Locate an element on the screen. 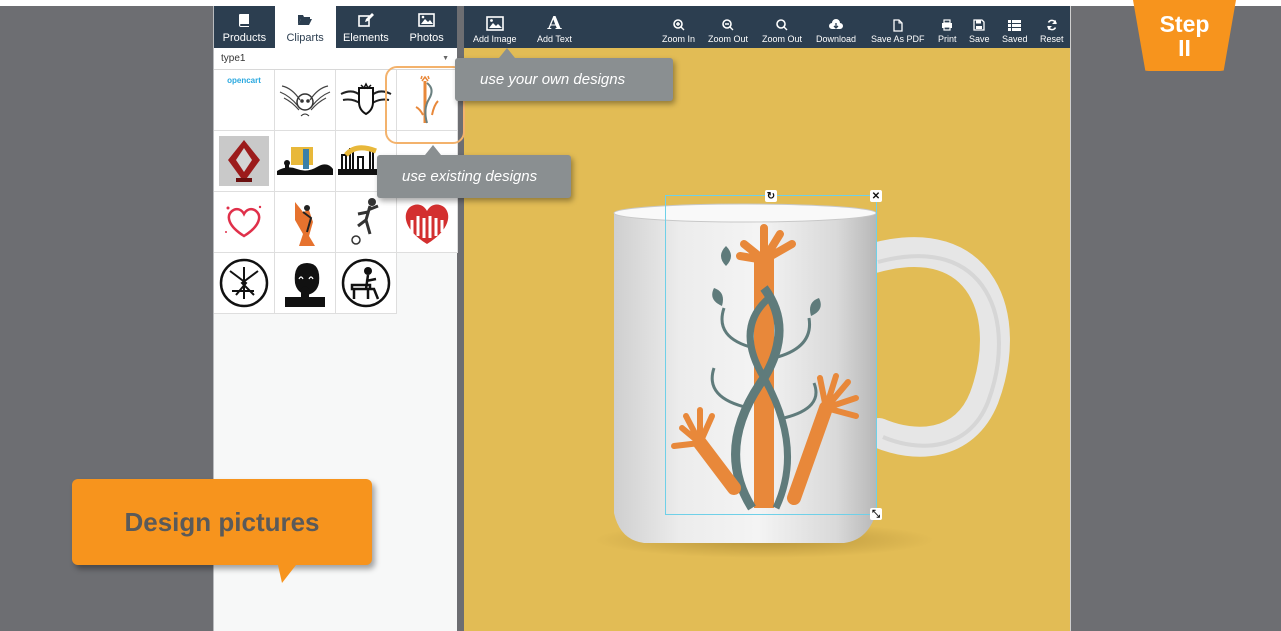 The width and height of the screenshot is (1281, 631). zoom-in-label: Zoom In is located at coordinates (679, 39).